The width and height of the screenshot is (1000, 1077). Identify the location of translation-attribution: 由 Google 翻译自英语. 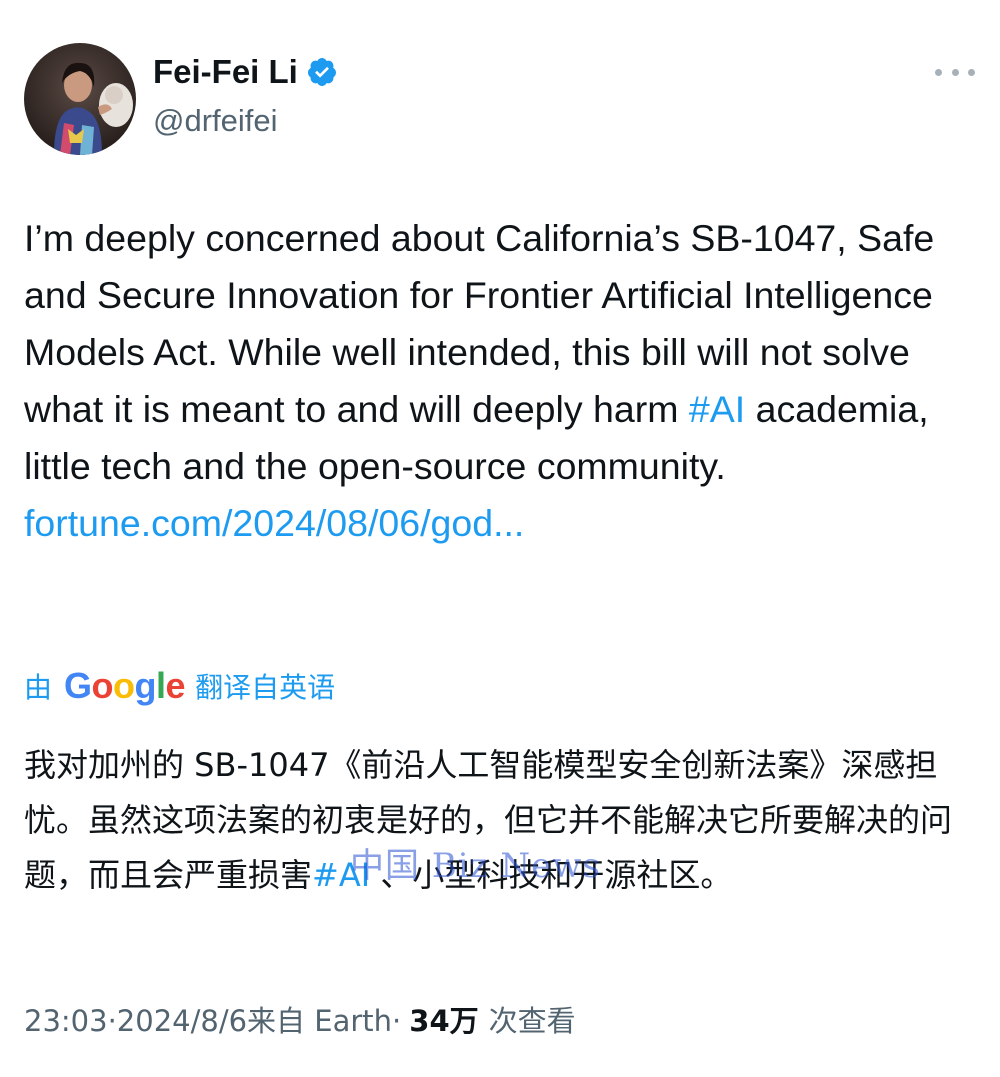
(179, 686).